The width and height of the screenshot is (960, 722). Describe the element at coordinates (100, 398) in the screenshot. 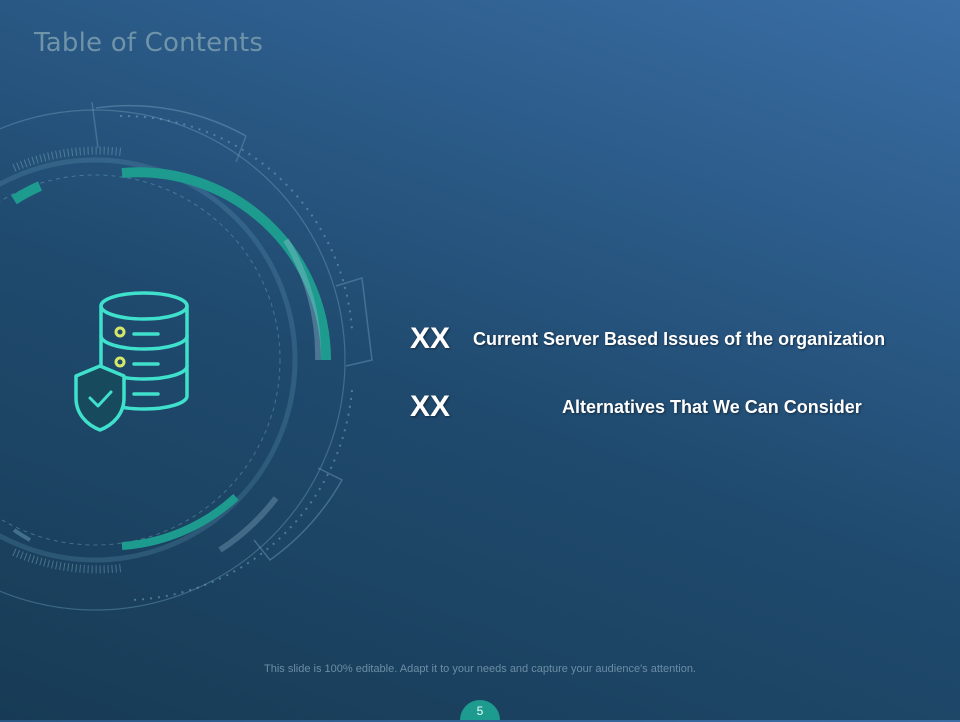

I see `shield-check-icon` at that location.